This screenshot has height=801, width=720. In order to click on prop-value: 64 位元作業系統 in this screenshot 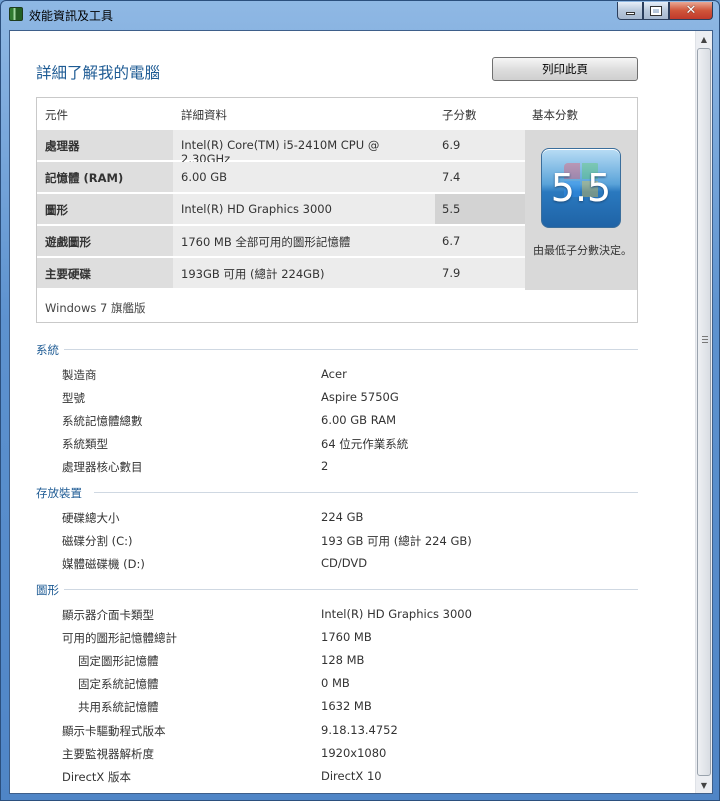, I will do `click(365, 444)`.